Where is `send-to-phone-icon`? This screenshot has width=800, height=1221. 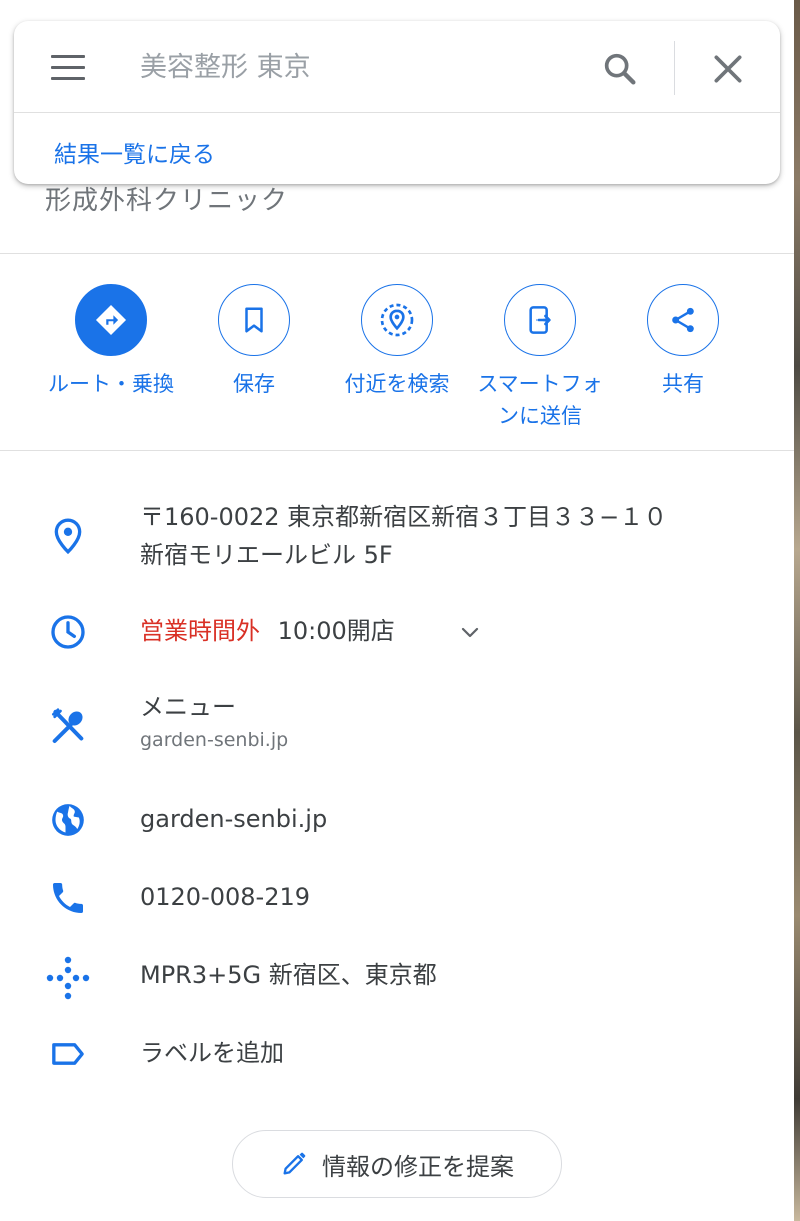 send-to-phone-icon is located at coordinates (540, 320).